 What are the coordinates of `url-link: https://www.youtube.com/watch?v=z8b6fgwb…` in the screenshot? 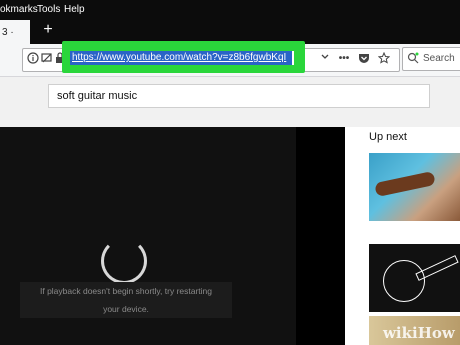 It's located at (179, 57).